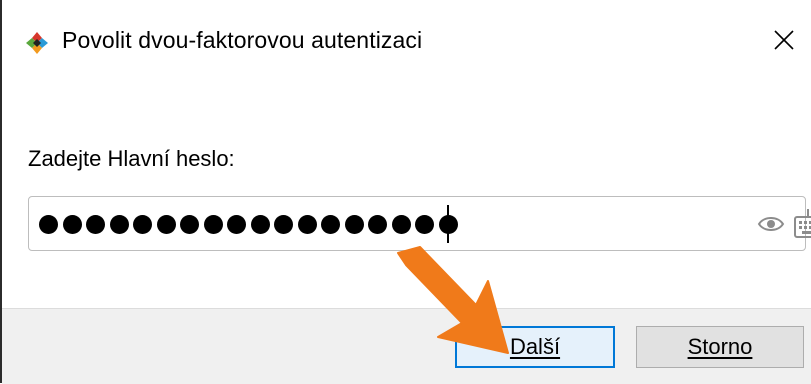  I want to click on window-title: Povolit dvou-faktorovou autentizaci, so click(242, 40).